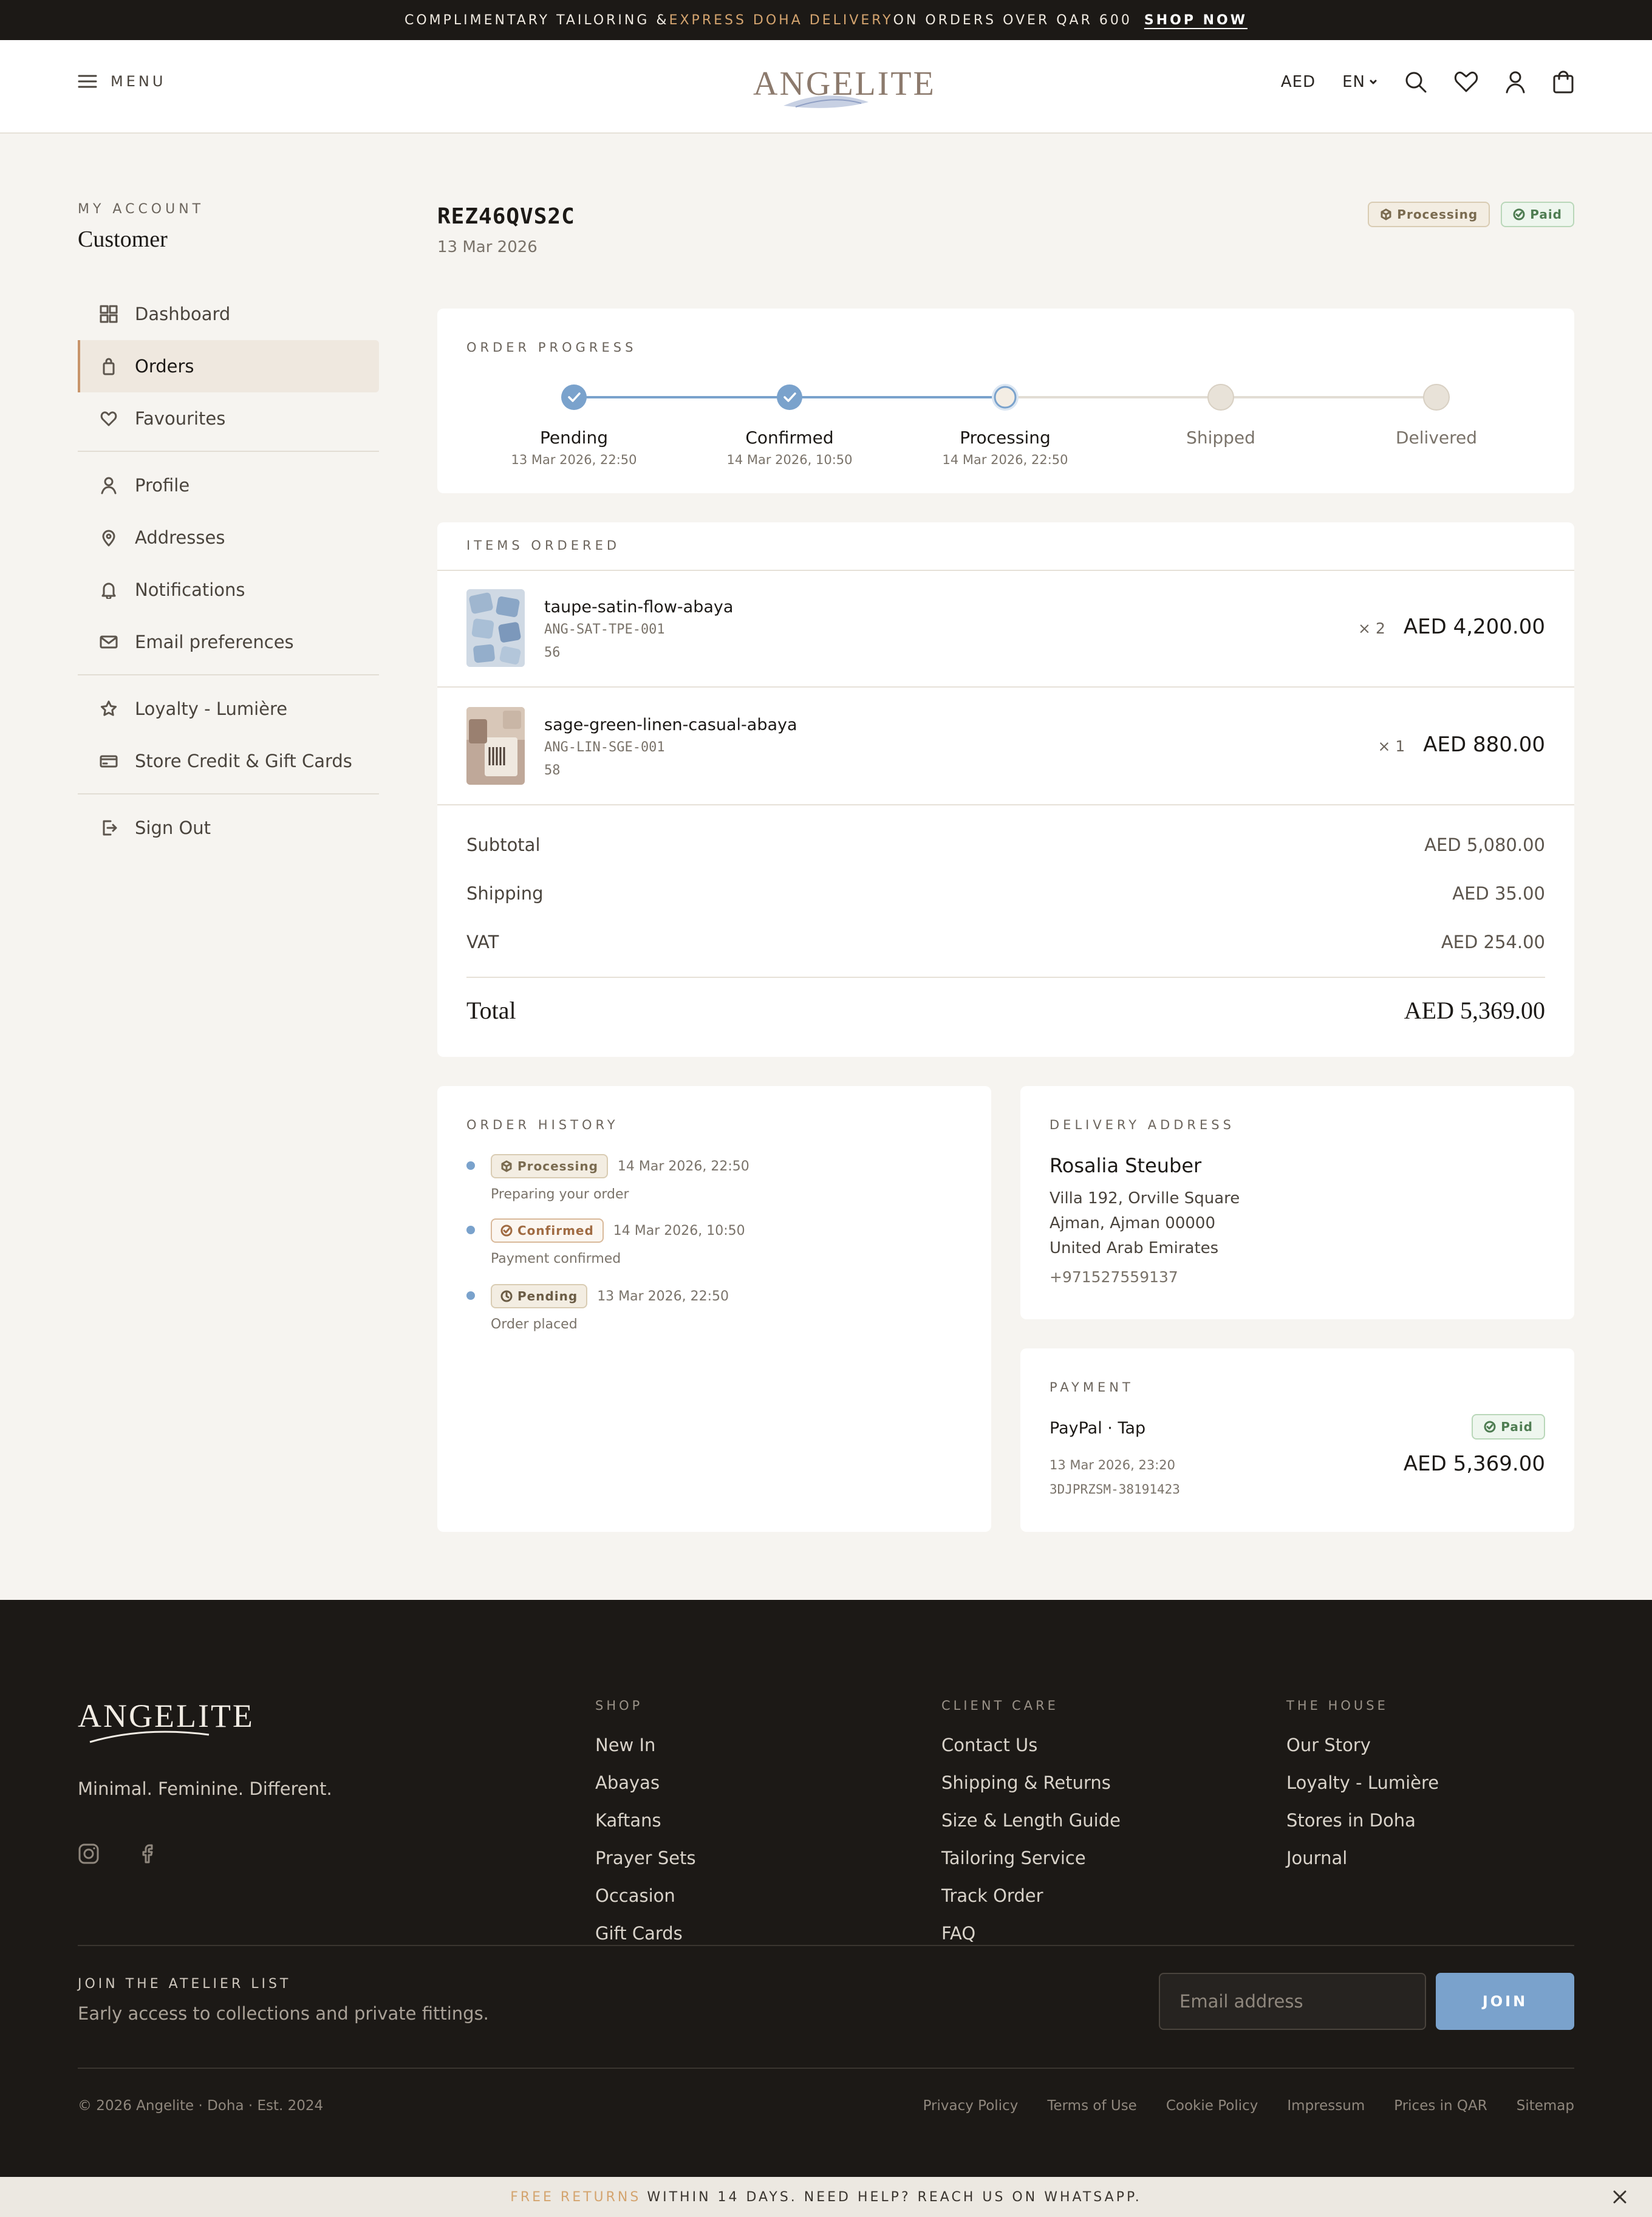  I want to click on footer-link: Stores in Doha, so click(1362, 1829).